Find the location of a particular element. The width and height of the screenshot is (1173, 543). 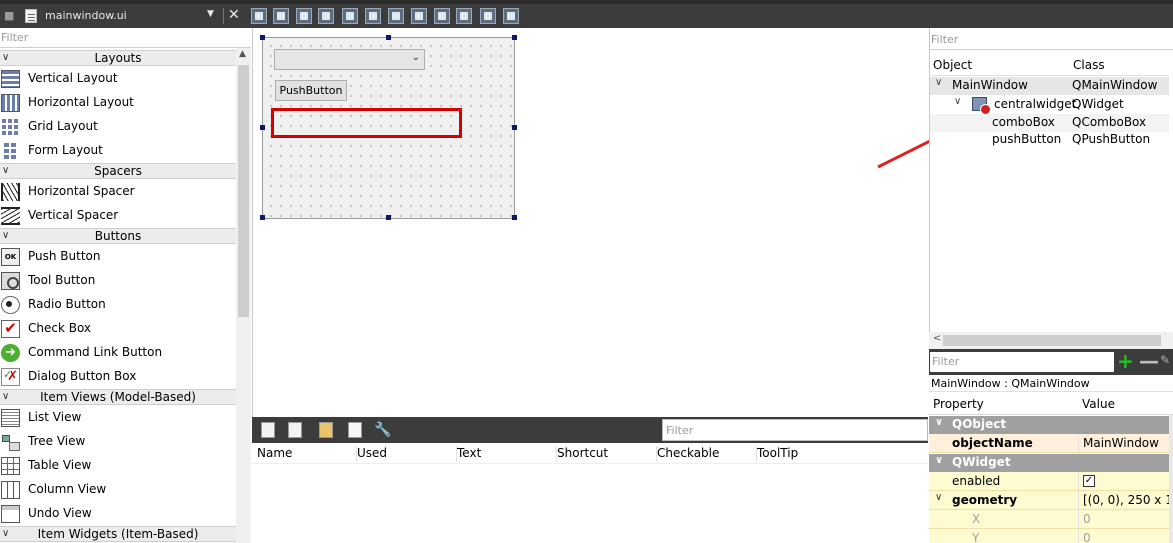

lay-out-vertically-icon is located at coordinates (373, 16).